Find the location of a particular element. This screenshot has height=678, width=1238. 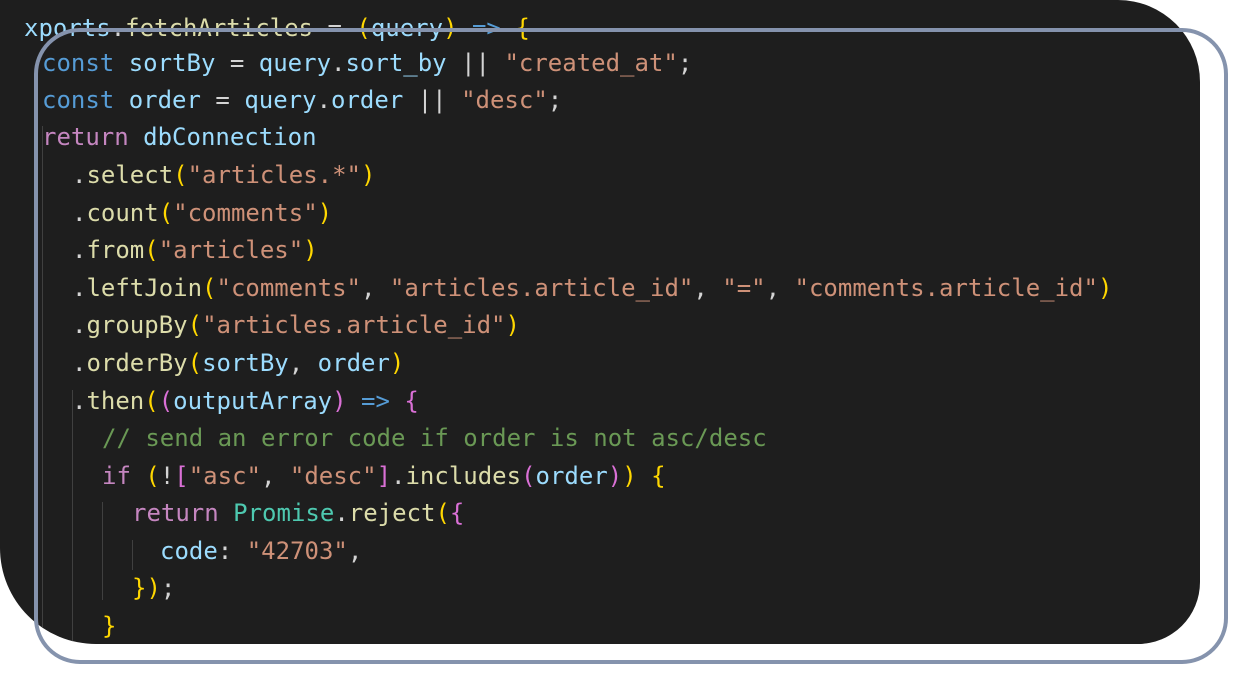

code-line: xports.fetchArticles = (query) => { is located at coordinates (277, 28).